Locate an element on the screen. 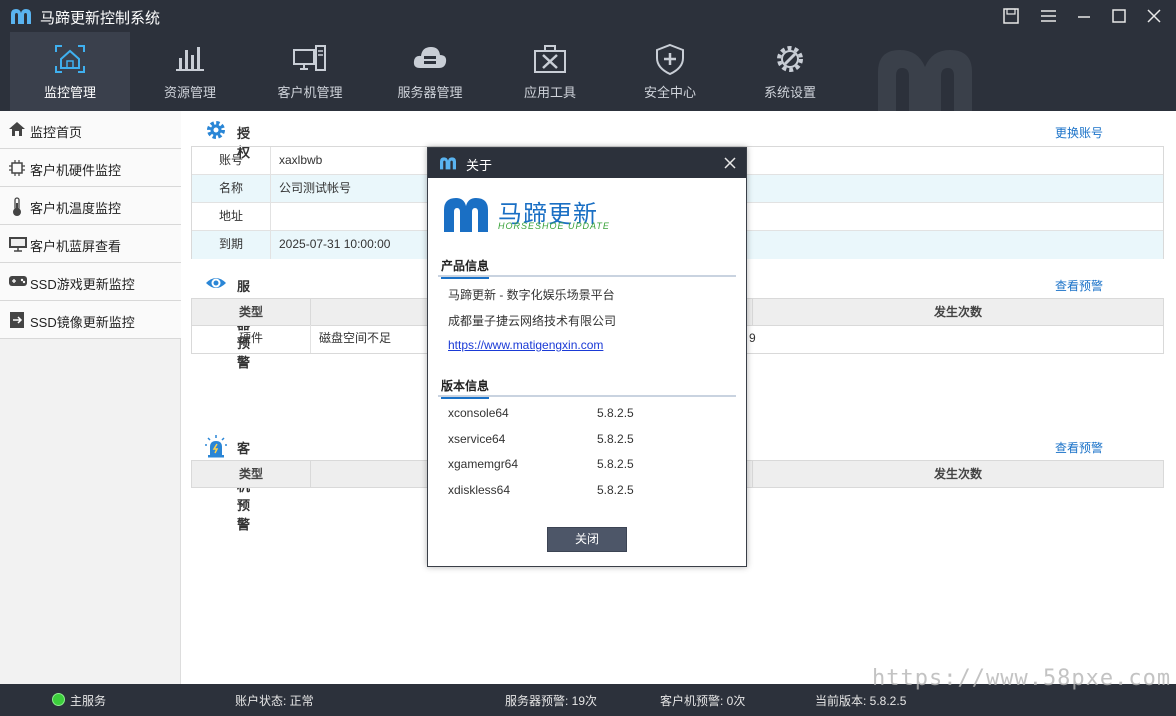 This screenshot has height=716, width=1176. nav-security: 安全中心 is located at coordinates (670, 71).